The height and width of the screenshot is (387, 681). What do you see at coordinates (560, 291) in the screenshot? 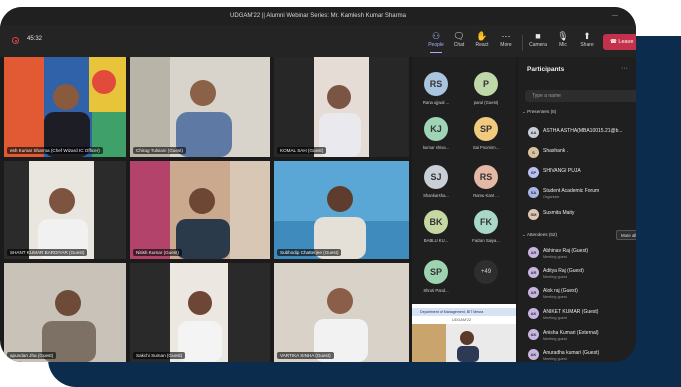
I see `participant-name: Alok raj (Guest)` at bounding box center [560, 291].